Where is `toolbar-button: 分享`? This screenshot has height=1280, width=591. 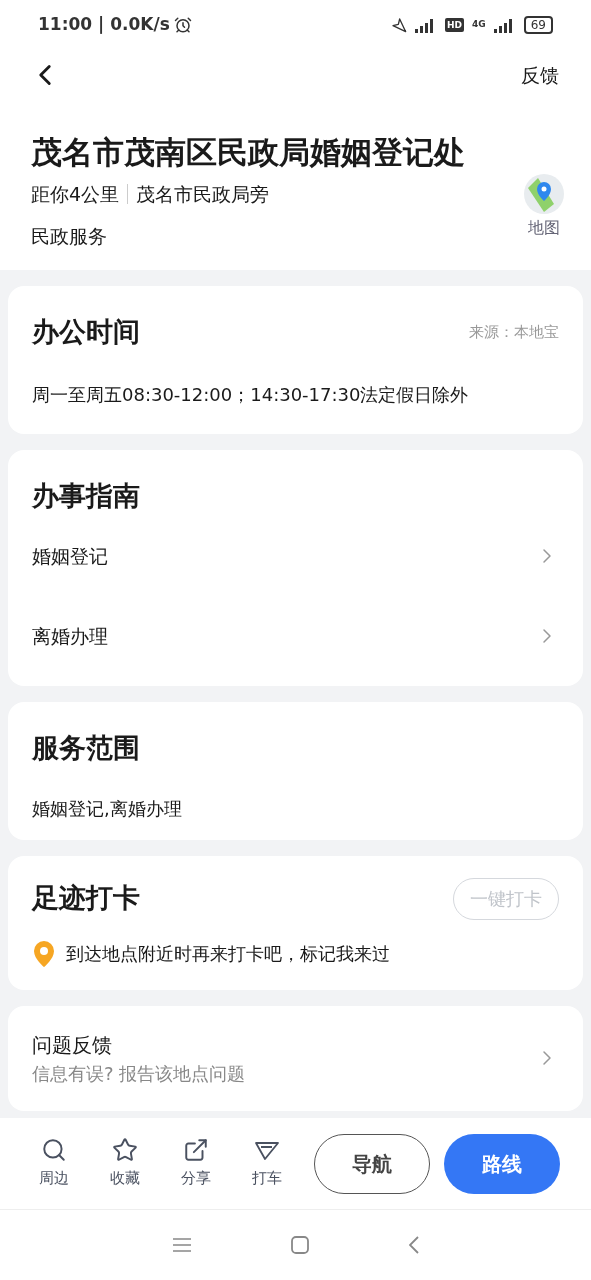
toolbar-button: 分享 is located at coordinates (195, 1163).